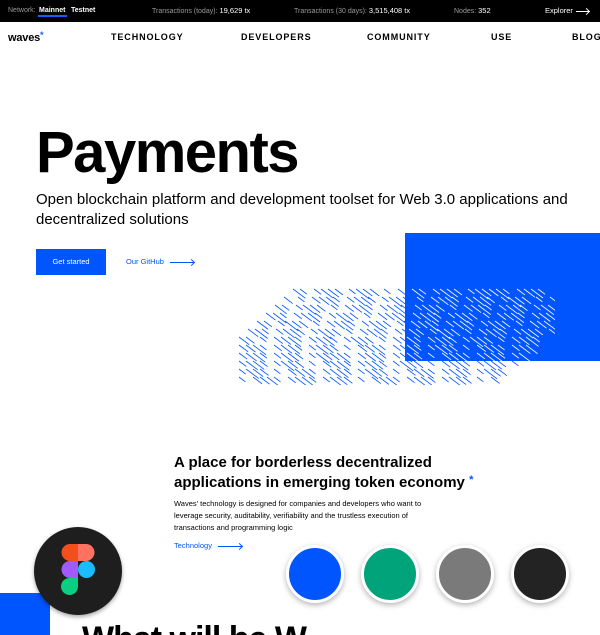 This screenshot has width=600, height=635. I want to click on network-testnet-tab: Testnet, so click(83, 11).